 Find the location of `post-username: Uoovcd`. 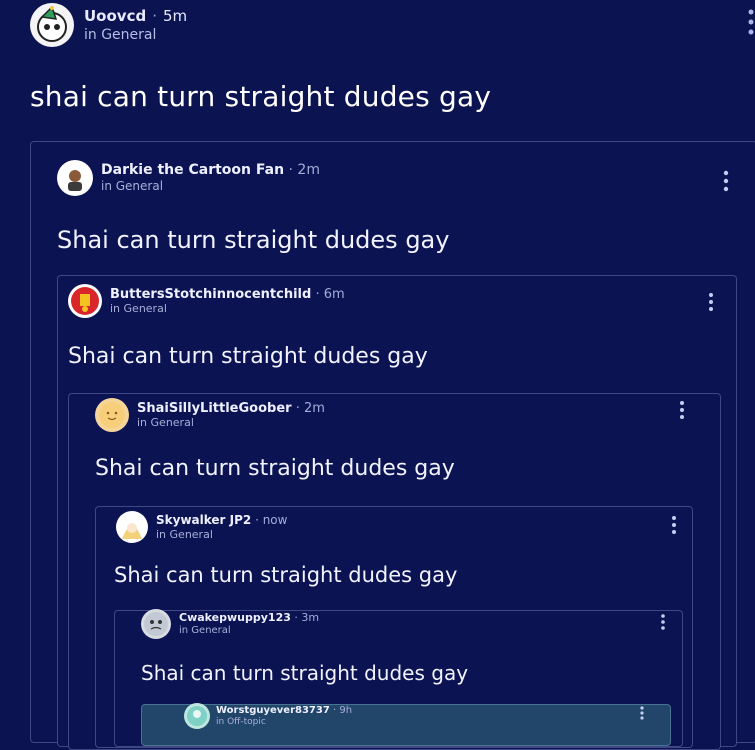

post-username: Uoovcd is located at coordinates (115, 16).